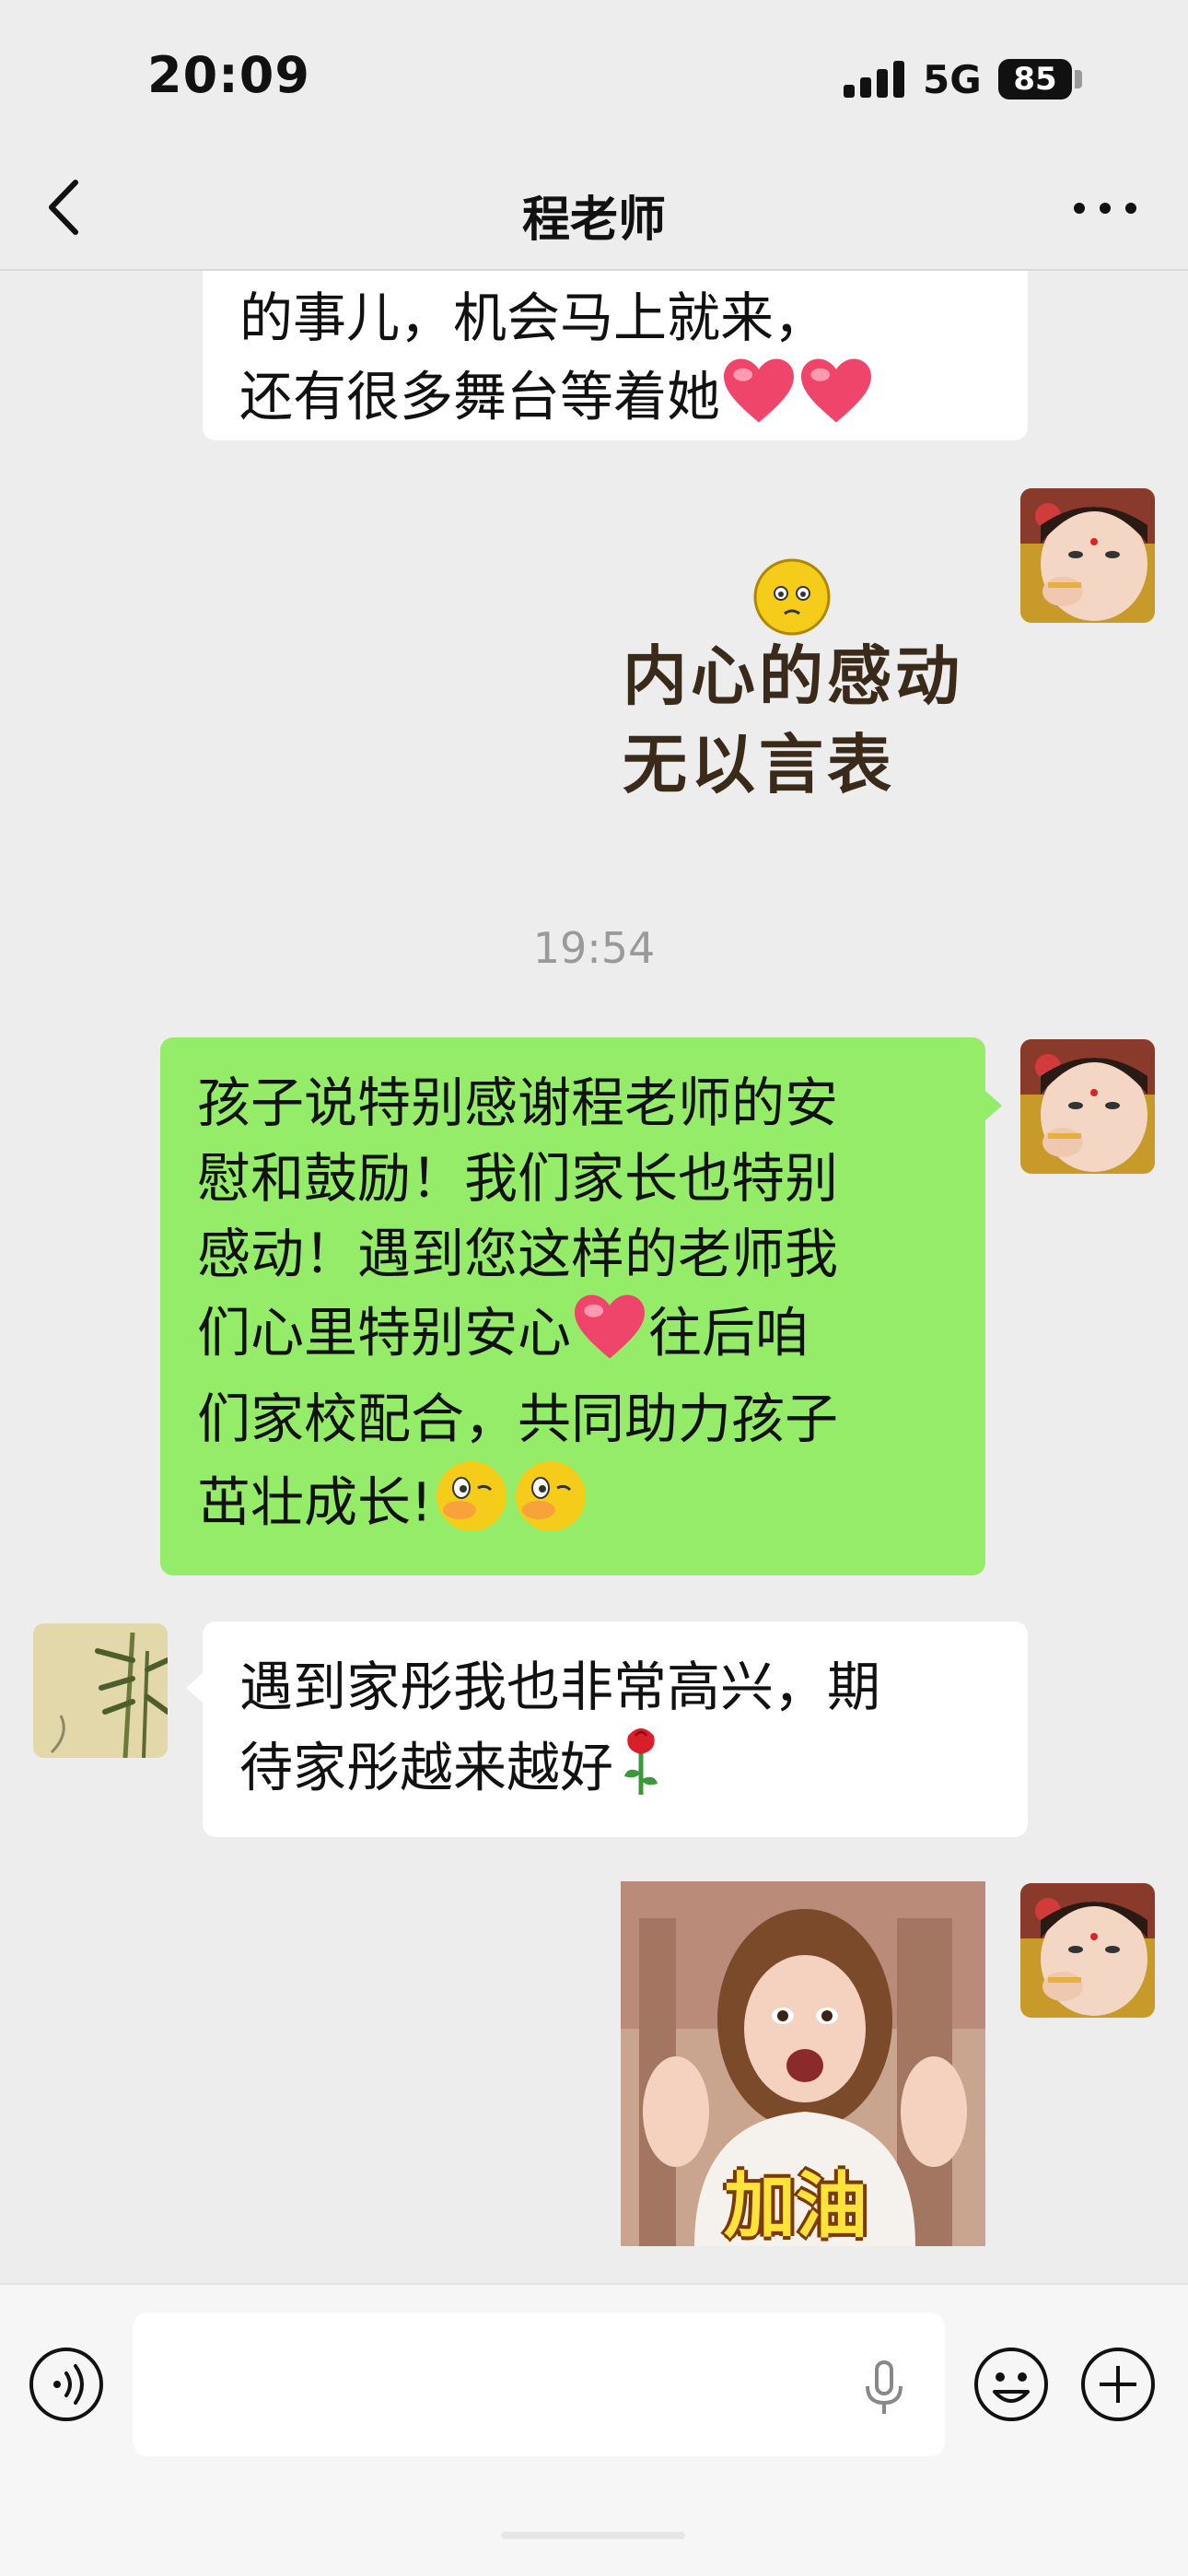  I want to click on sticker-line: 内心的感动, so click(793, 676).